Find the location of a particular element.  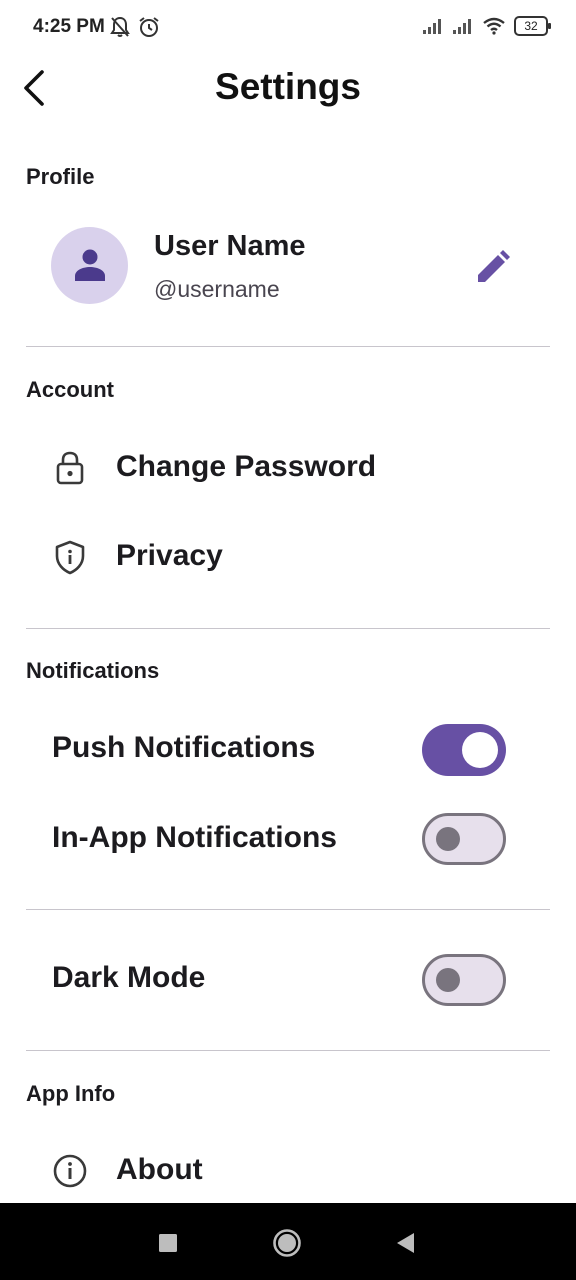

about-label: About is located at coordinates (159, 1169).